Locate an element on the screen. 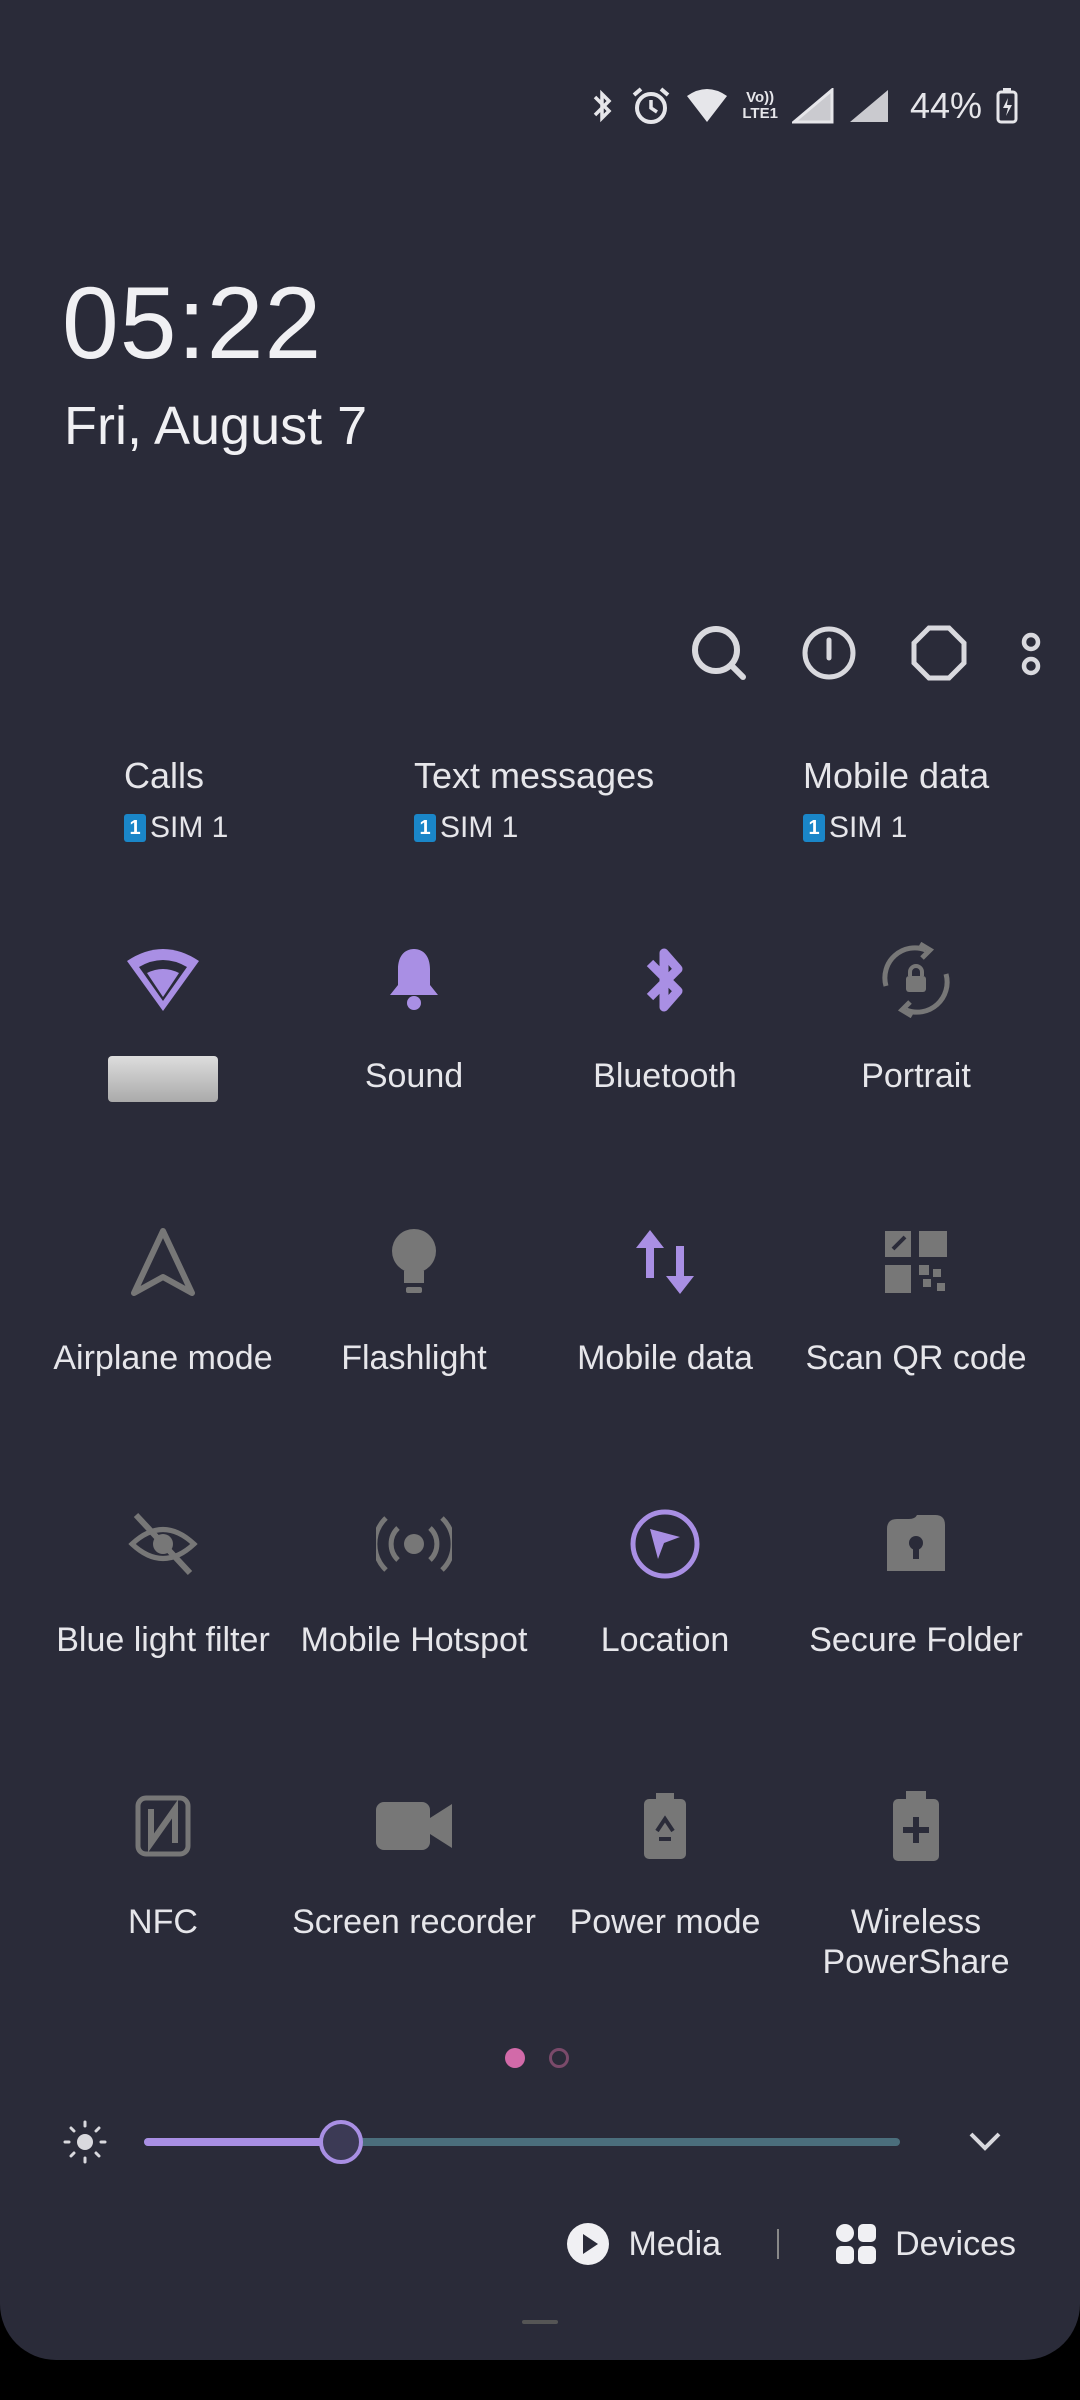  mobile-data-icon is located at coordinates (665, 1262).